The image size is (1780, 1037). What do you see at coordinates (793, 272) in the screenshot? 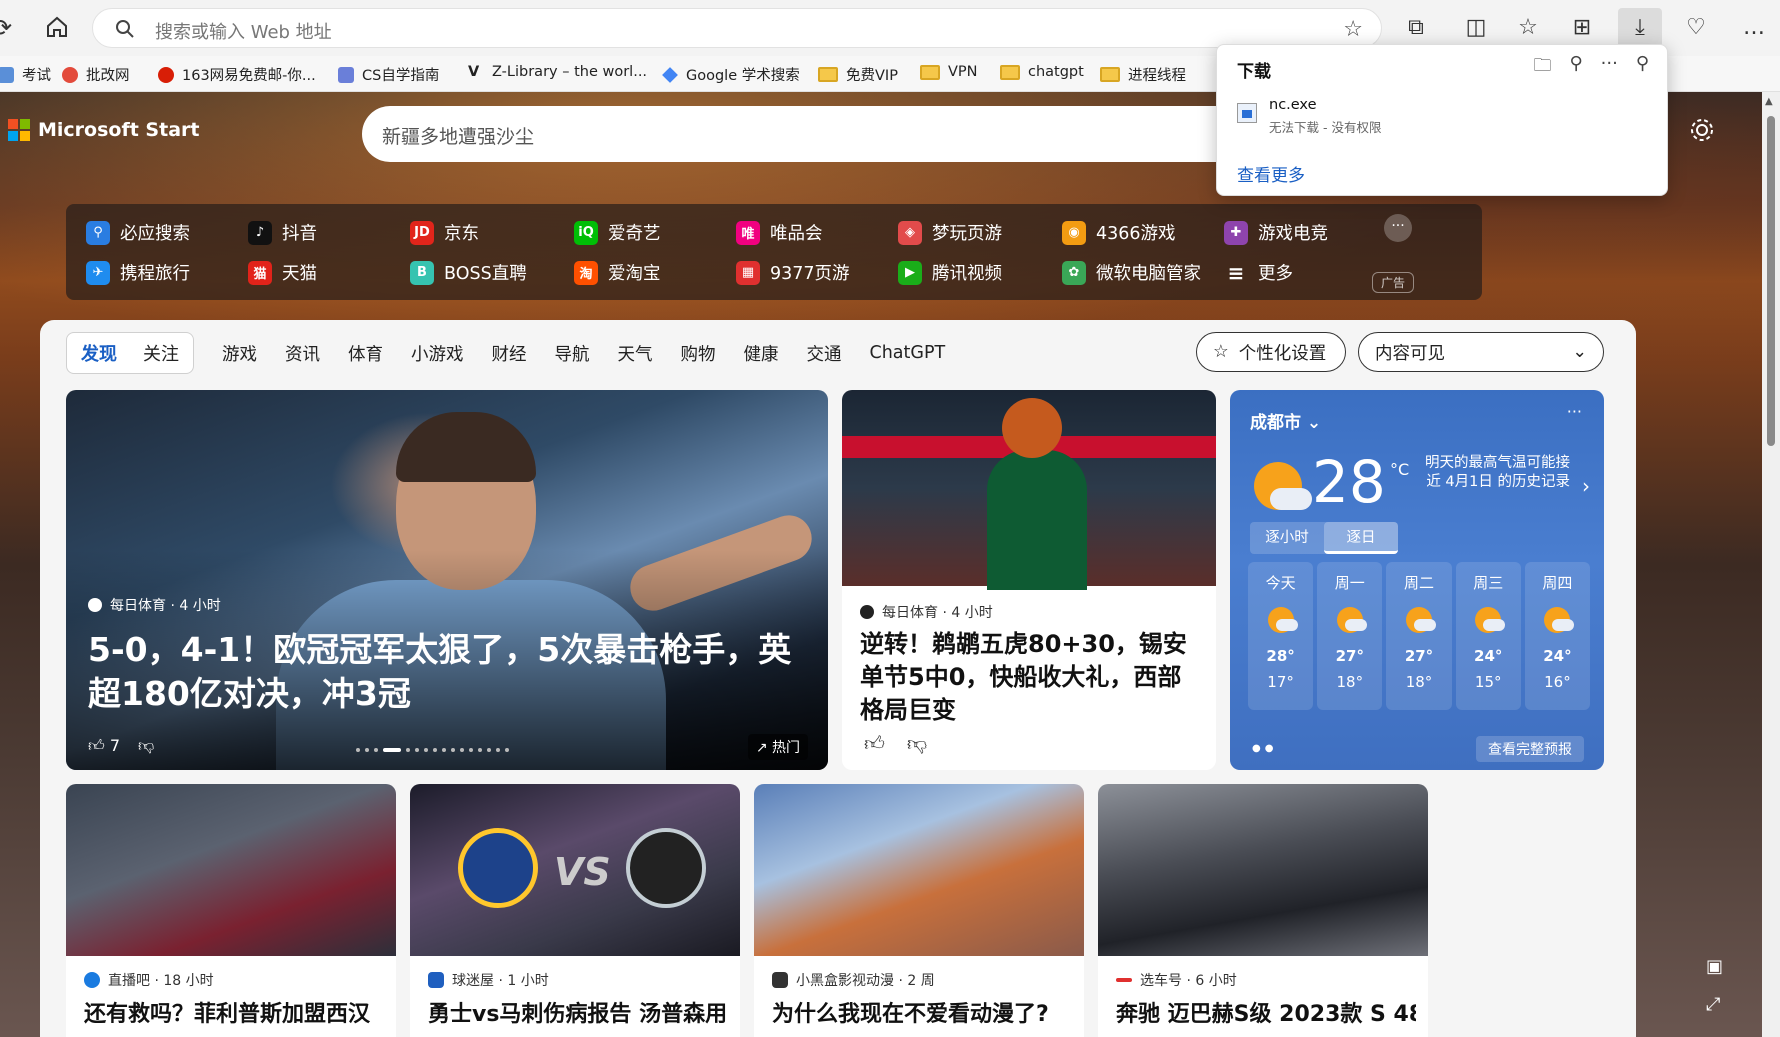
I see `quick-link-9377: ▦ 9377页游` at bounding box center [793, 272].